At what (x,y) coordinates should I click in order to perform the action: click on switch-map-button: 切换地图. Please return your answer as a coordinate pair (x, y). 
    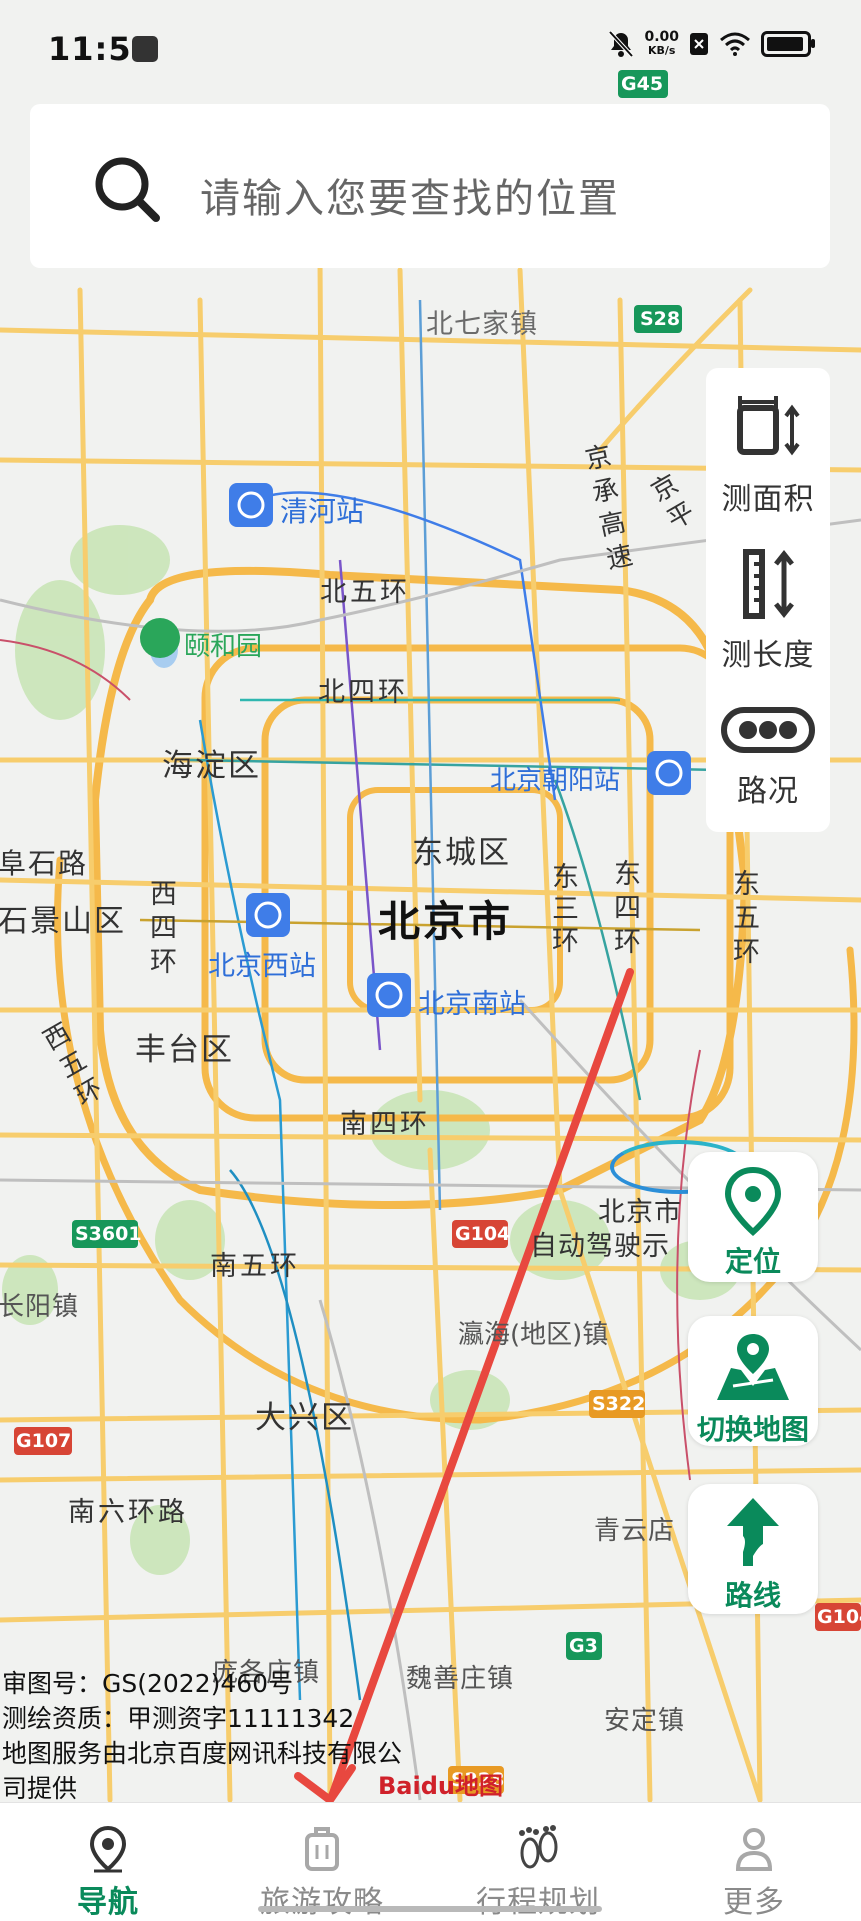
    Looking at the image, I should click on (753, 1381).